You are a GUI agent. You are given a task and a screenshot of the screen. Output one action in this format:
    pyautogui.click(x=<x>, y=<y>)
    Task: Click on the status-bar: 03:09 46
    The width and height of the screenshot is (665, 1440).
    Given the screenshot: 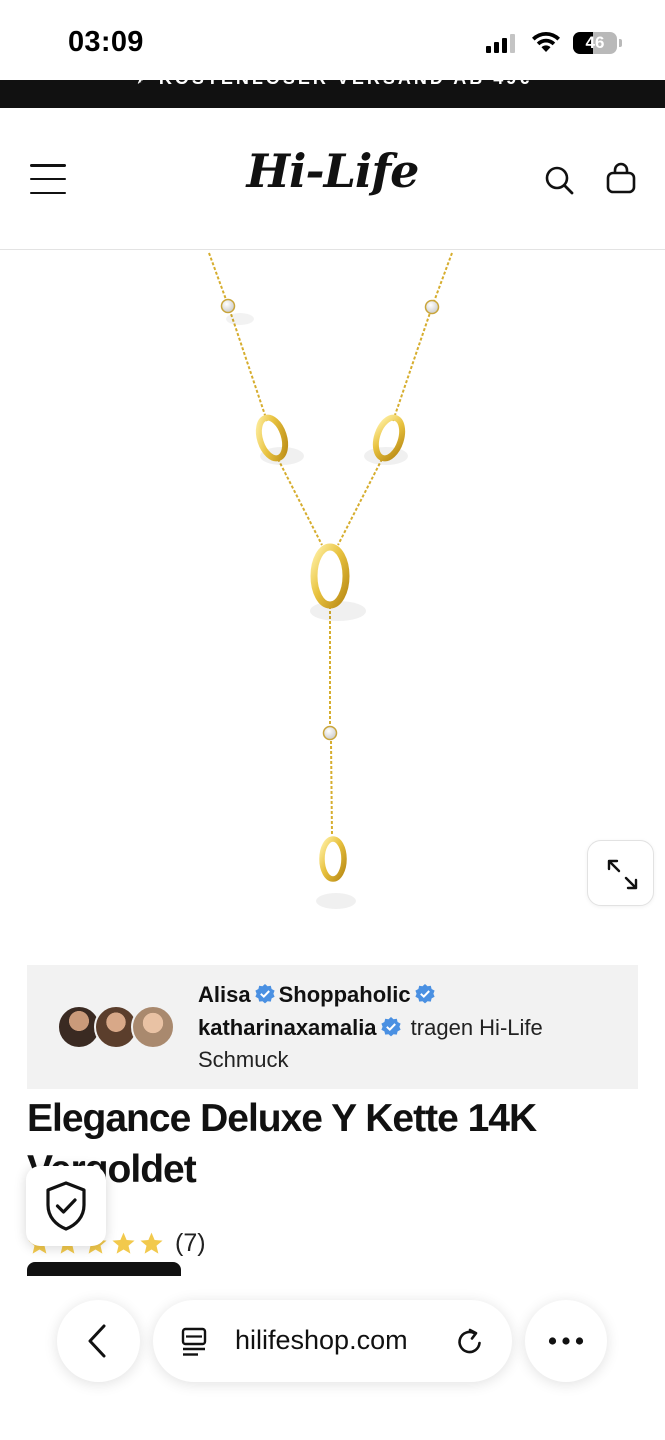 What is the action you would take?
    pyautogui.click(x=332, y=40)
    